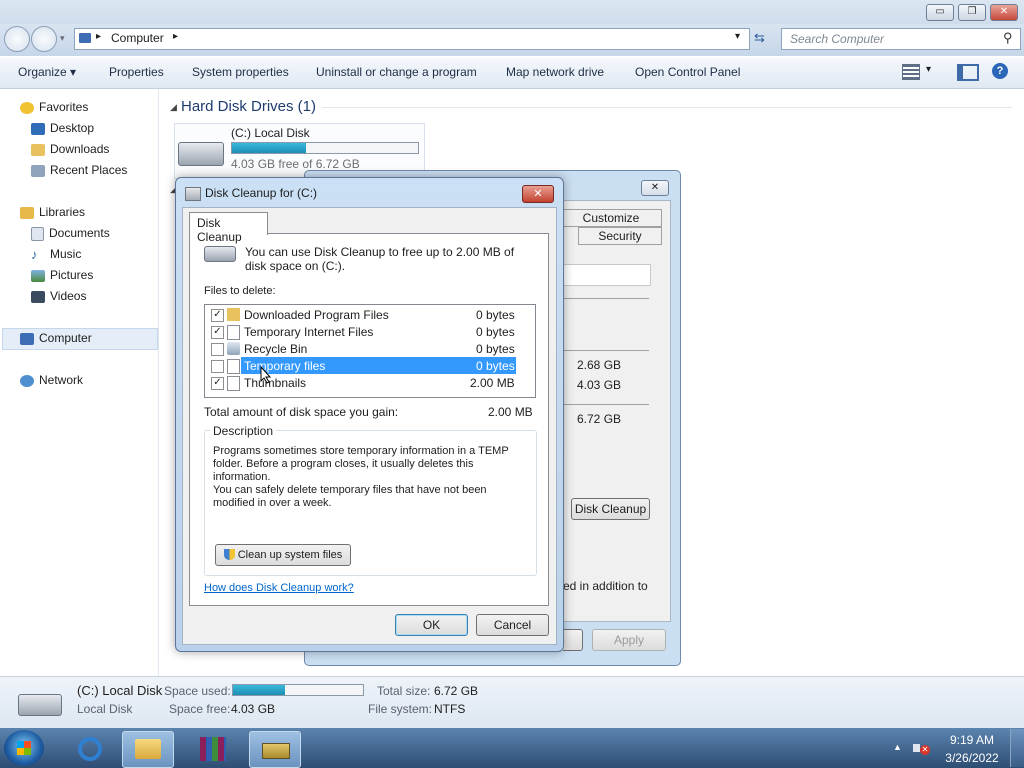  What do you see at coordinates (148, 749) in the screenshot?
I see `taskbar-windows-explorer` at bounding box center [148, 749].